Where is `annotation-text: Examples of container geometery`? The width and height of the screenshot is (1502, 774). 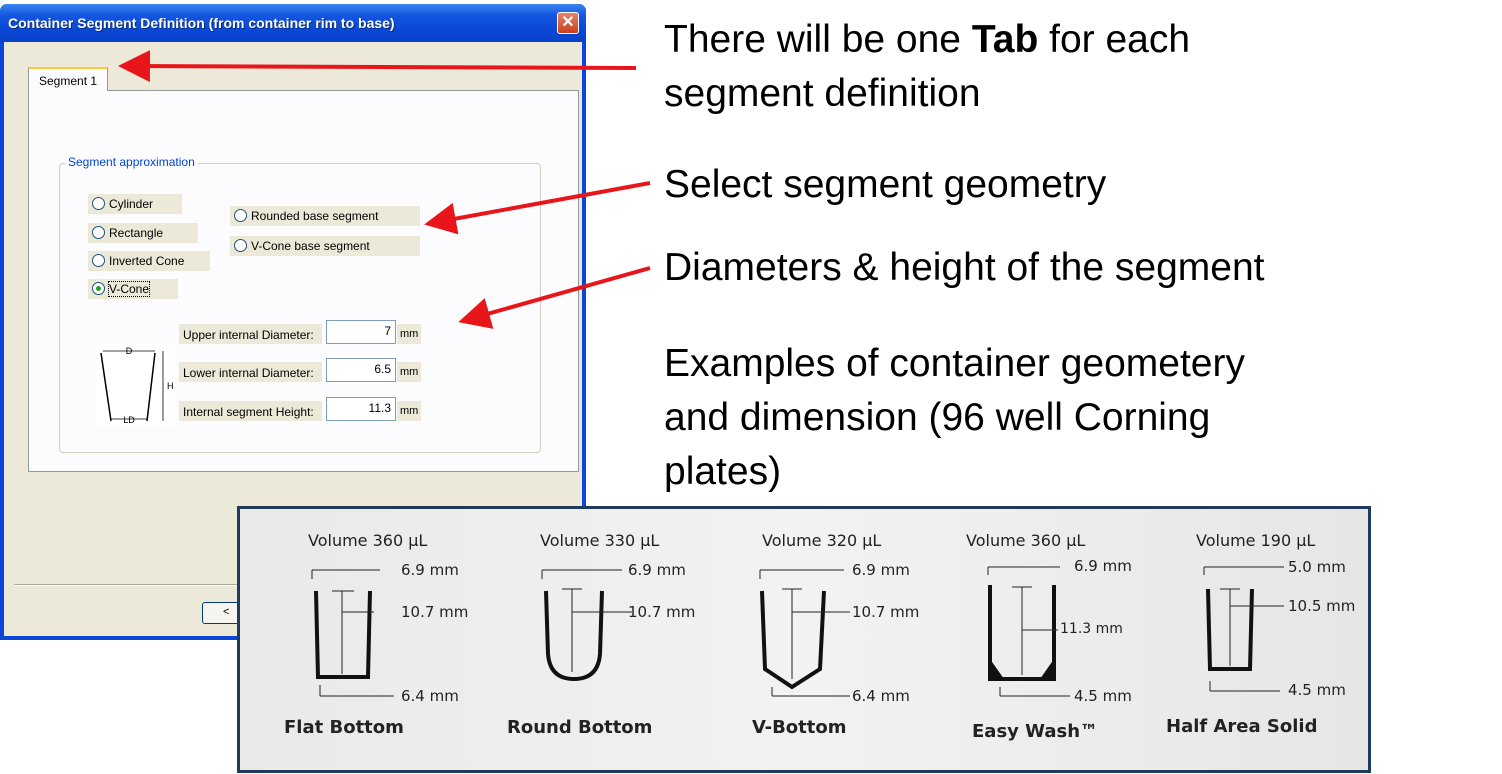 annotation-text: Examples of container geometery is located at coordinates (954, 363).